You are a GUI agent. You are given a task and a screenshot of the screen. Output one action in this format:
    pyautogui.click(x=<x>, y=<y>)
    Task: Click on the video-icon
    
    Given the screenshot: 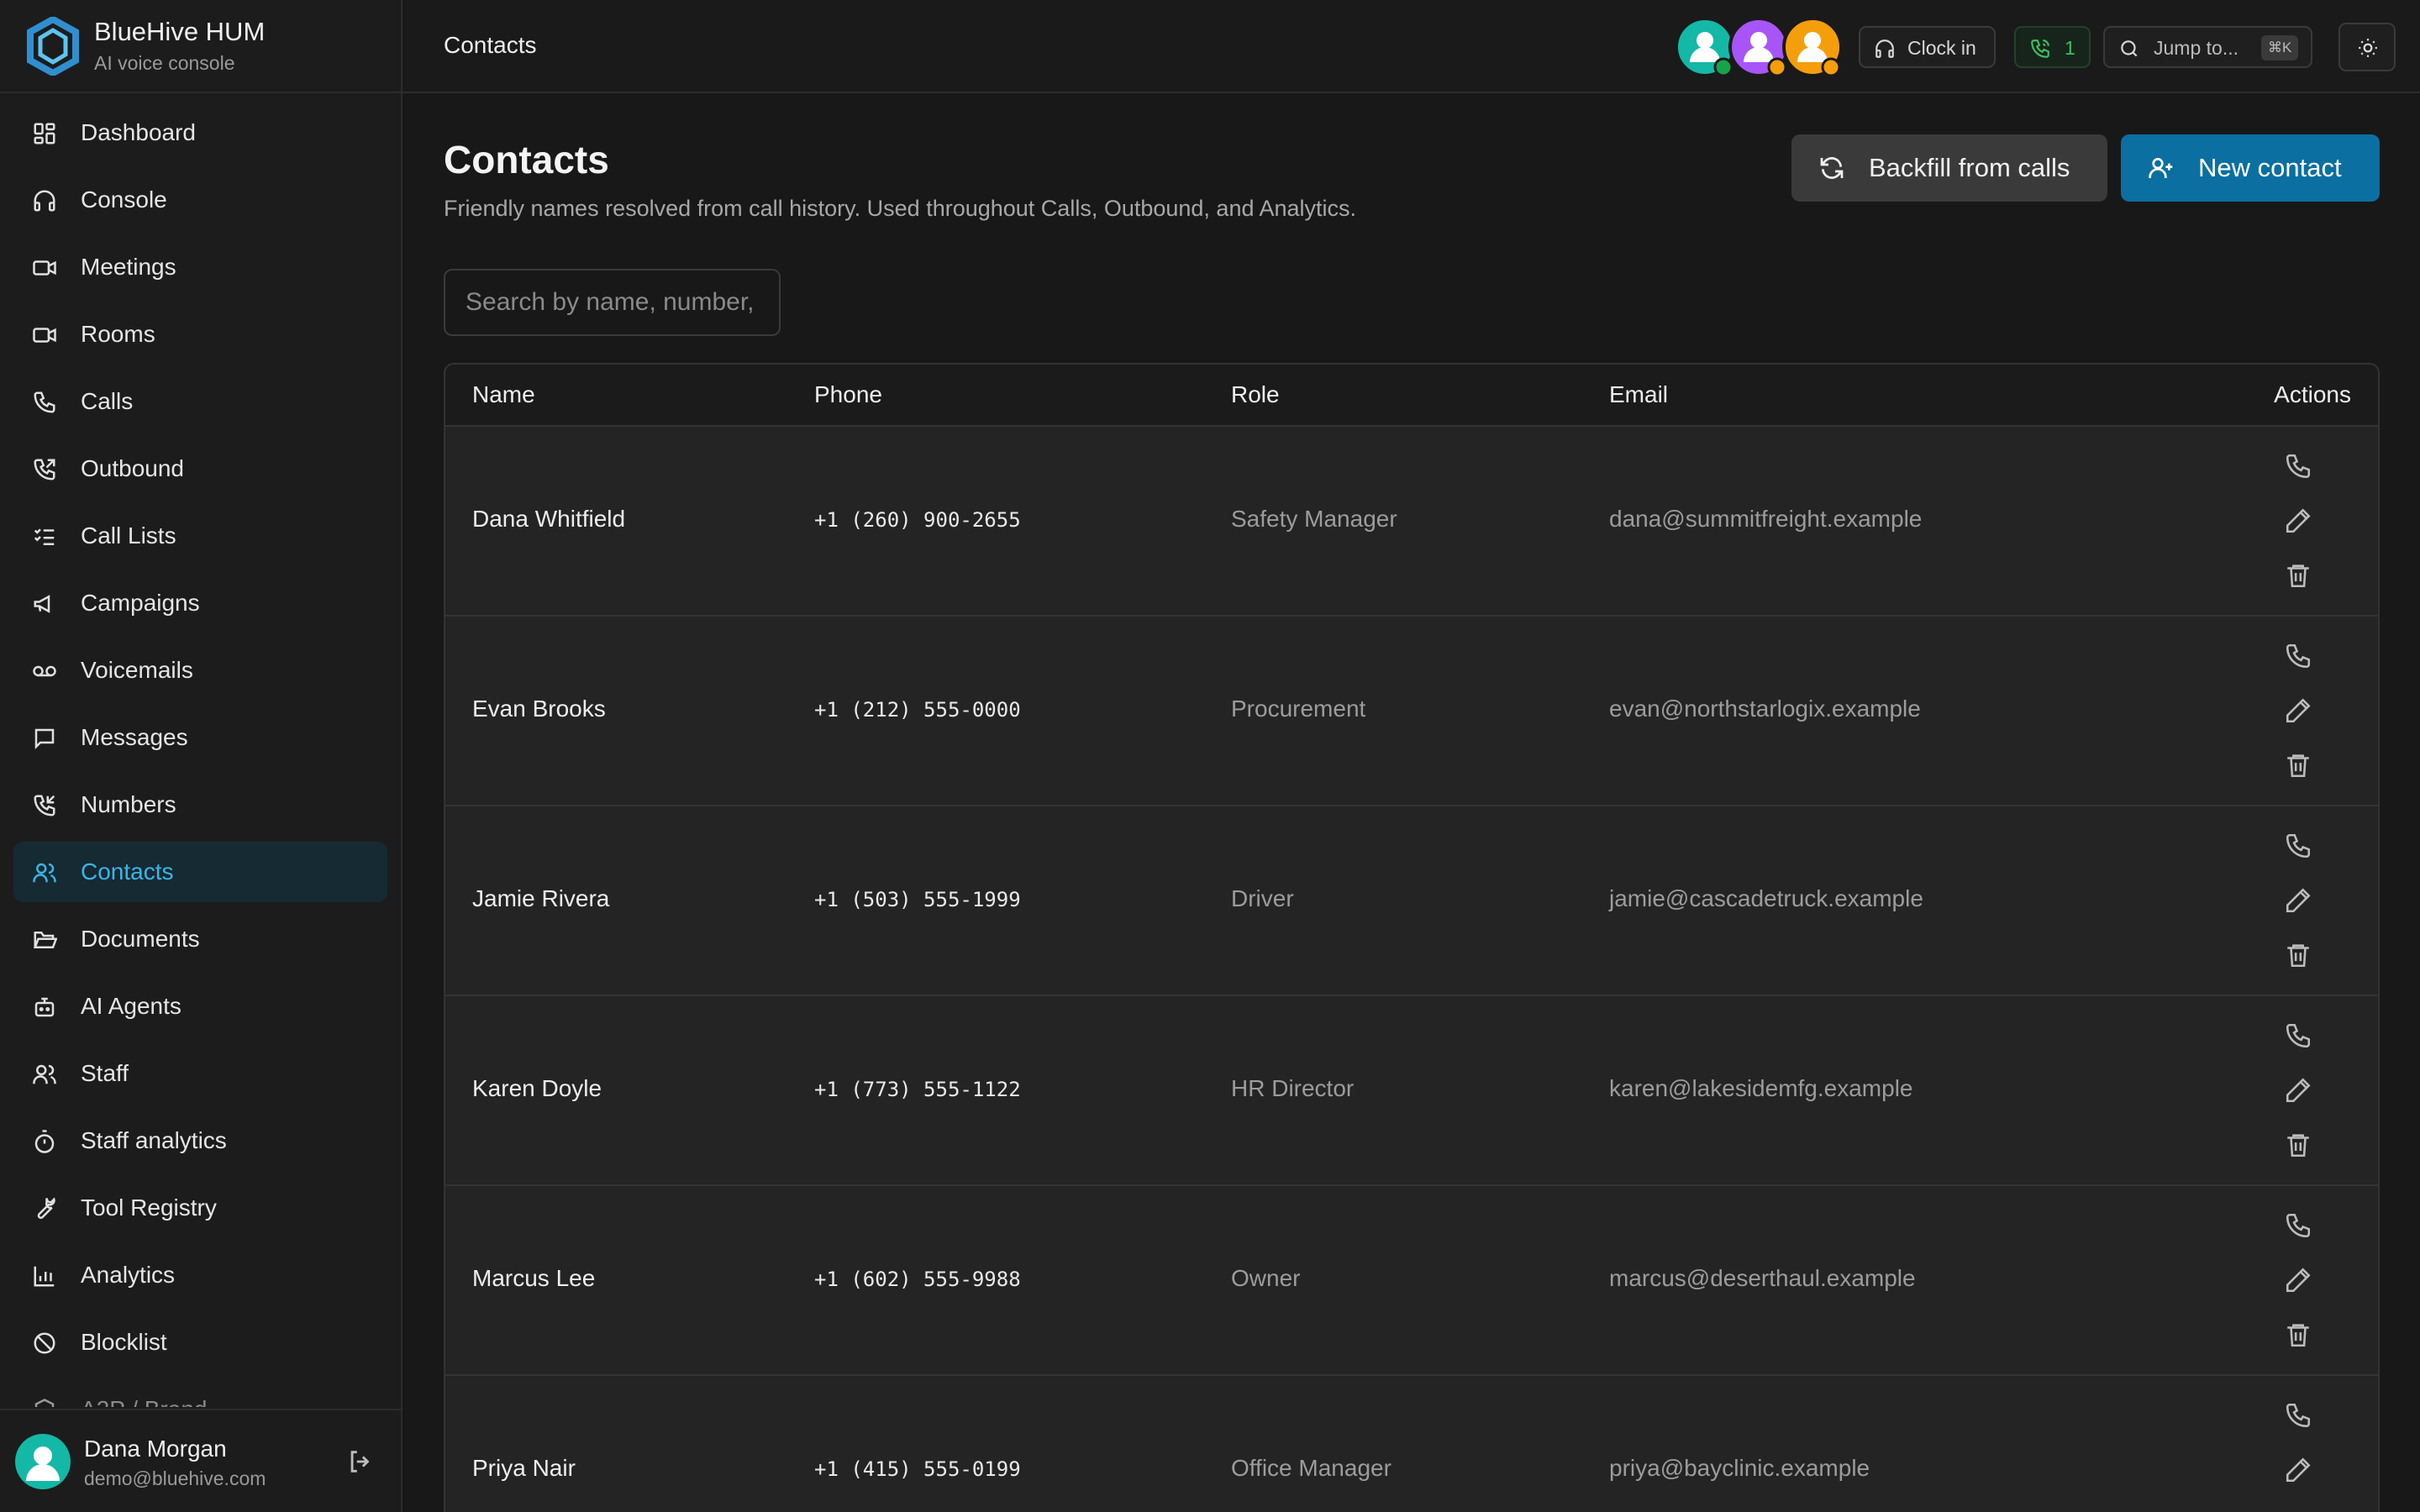 What is the action you would take?
    pyautogui.click(x=44, y=335)
    